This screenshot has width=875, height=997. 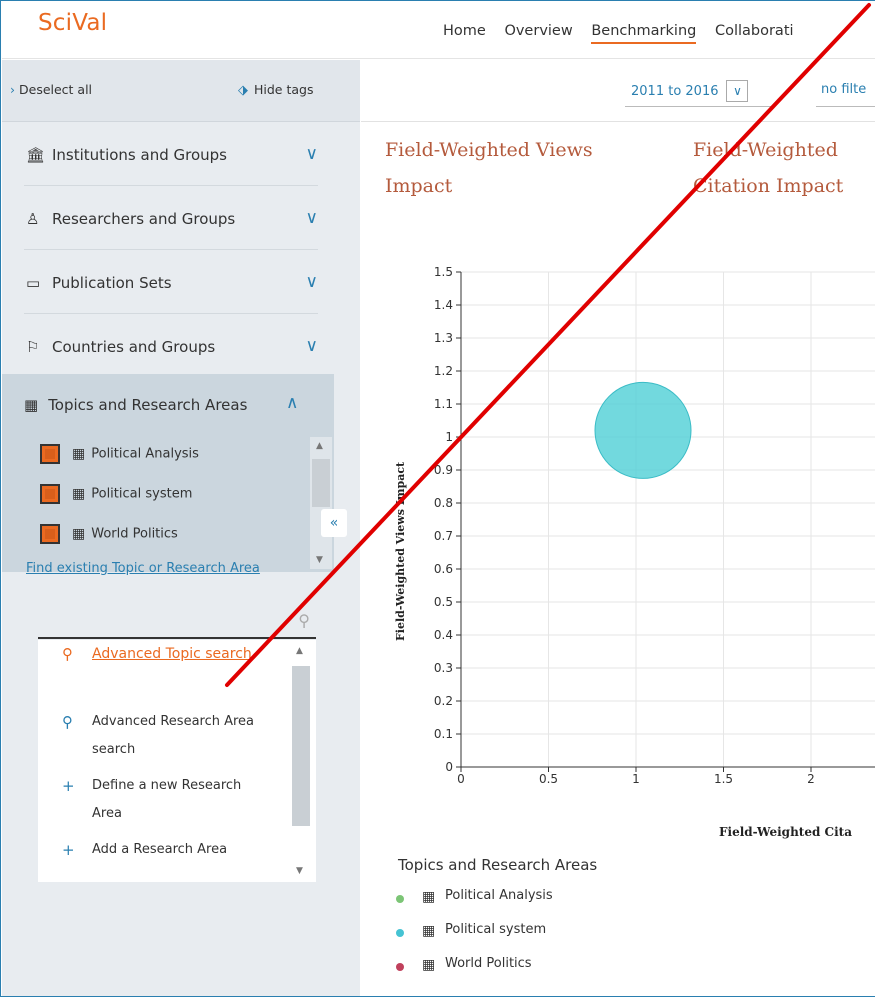 I want to click on legend-item: ▦ Political system, so click(x=626, y=939).